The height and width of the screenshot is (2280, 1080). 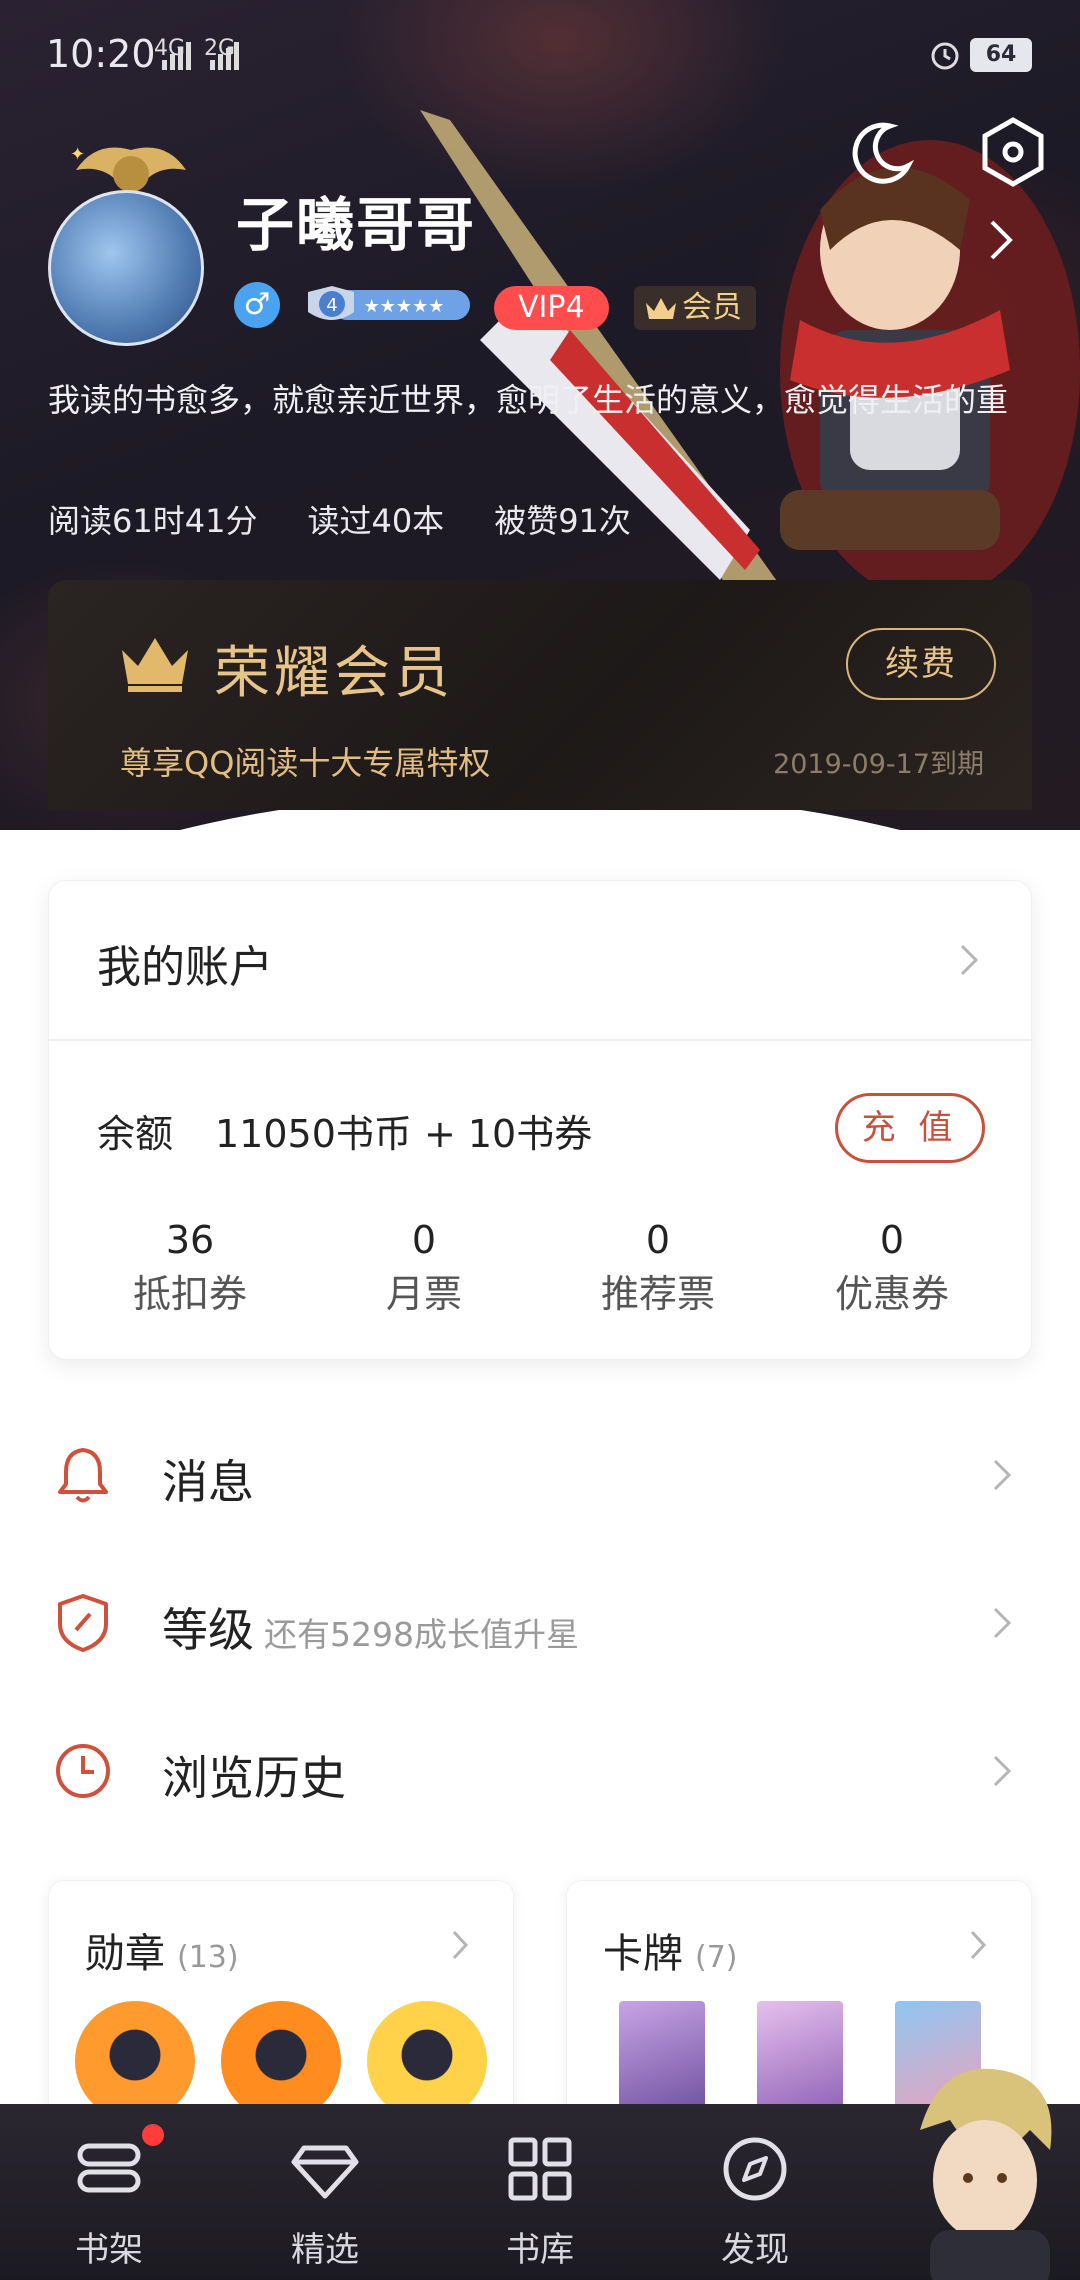 I want to click on member-badge-label: 会员, so click(x=712, y=307).